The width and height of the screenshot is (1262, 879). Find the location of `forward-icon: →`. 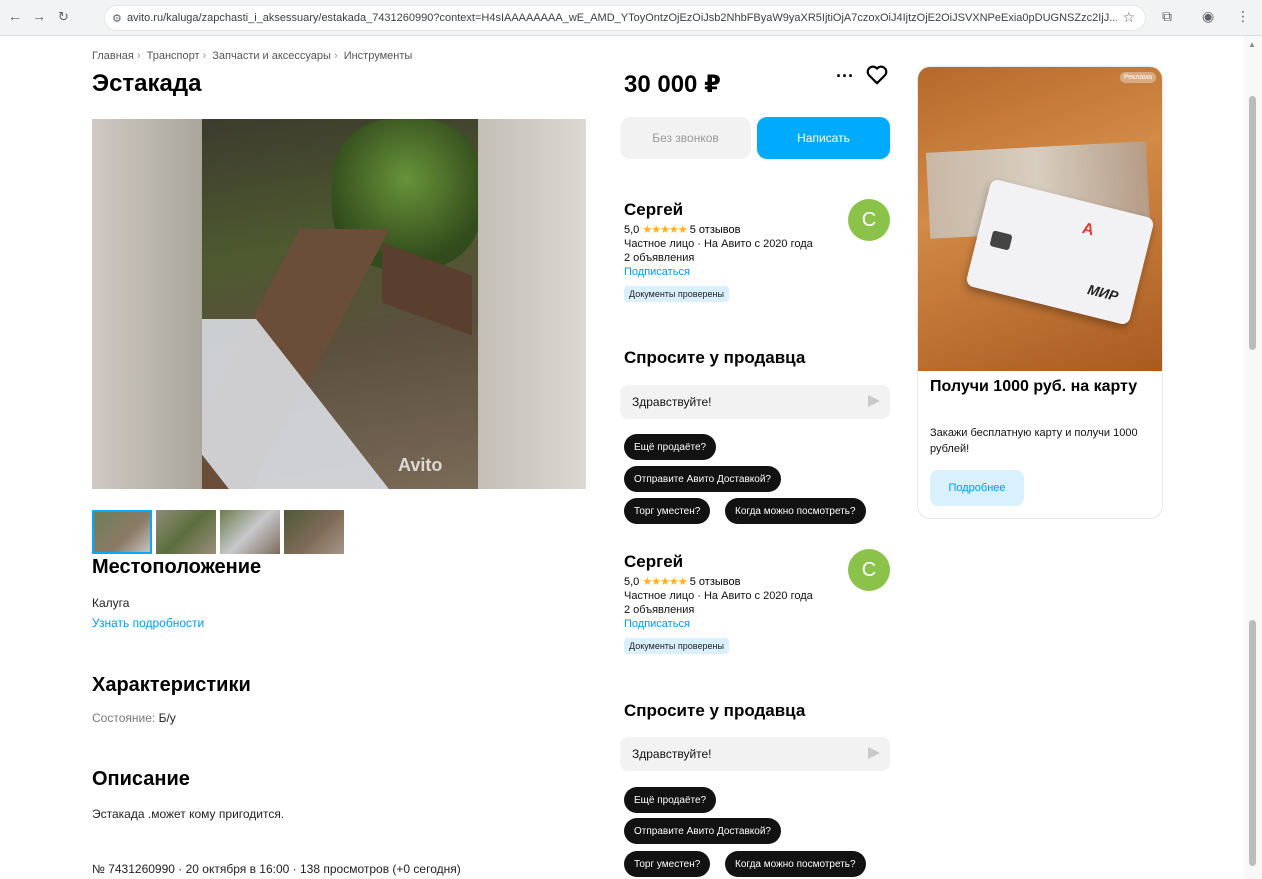

forward-icon: → is located at coordinates (39, 16).